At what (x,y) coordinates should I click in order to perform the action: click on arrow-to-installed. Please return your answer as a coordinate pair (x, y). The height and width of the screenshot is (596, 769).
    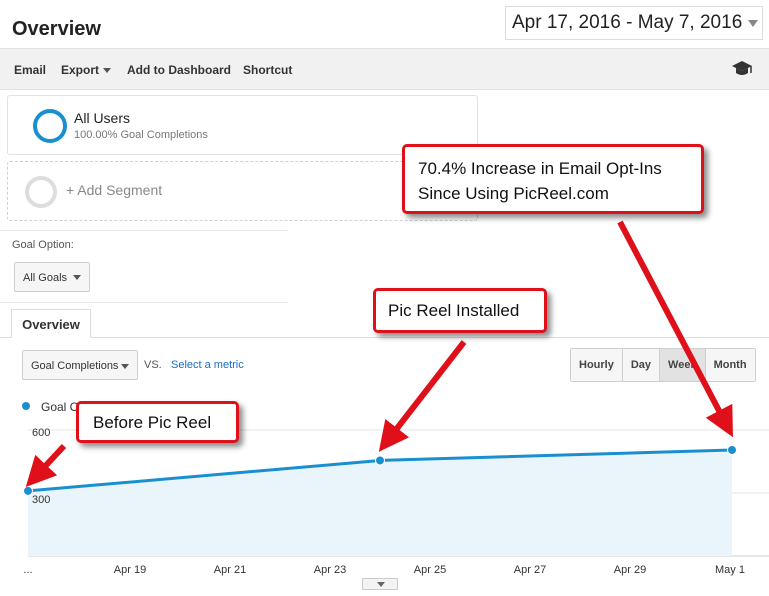
    Looking at the image, I should click on (422, 396).